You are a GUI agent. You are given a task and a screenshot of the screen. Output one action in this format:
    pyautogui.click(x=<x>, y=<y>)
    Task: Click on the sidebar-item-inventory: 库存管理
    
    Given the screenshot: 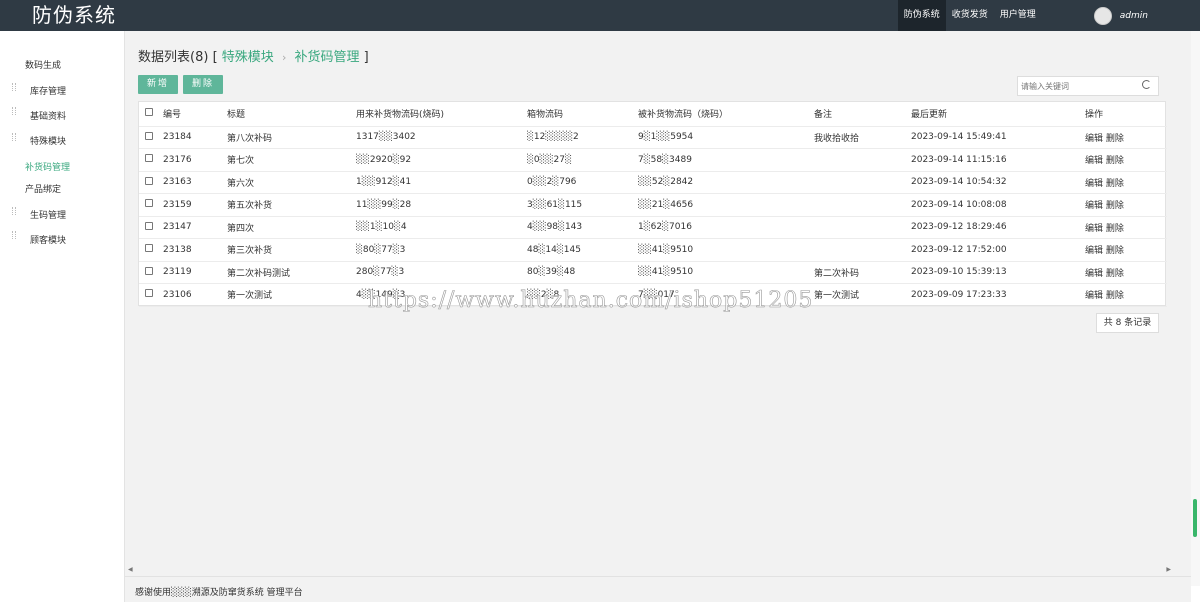 What is the action you would take?
    pyautogui.click(x=48, y=90)
    